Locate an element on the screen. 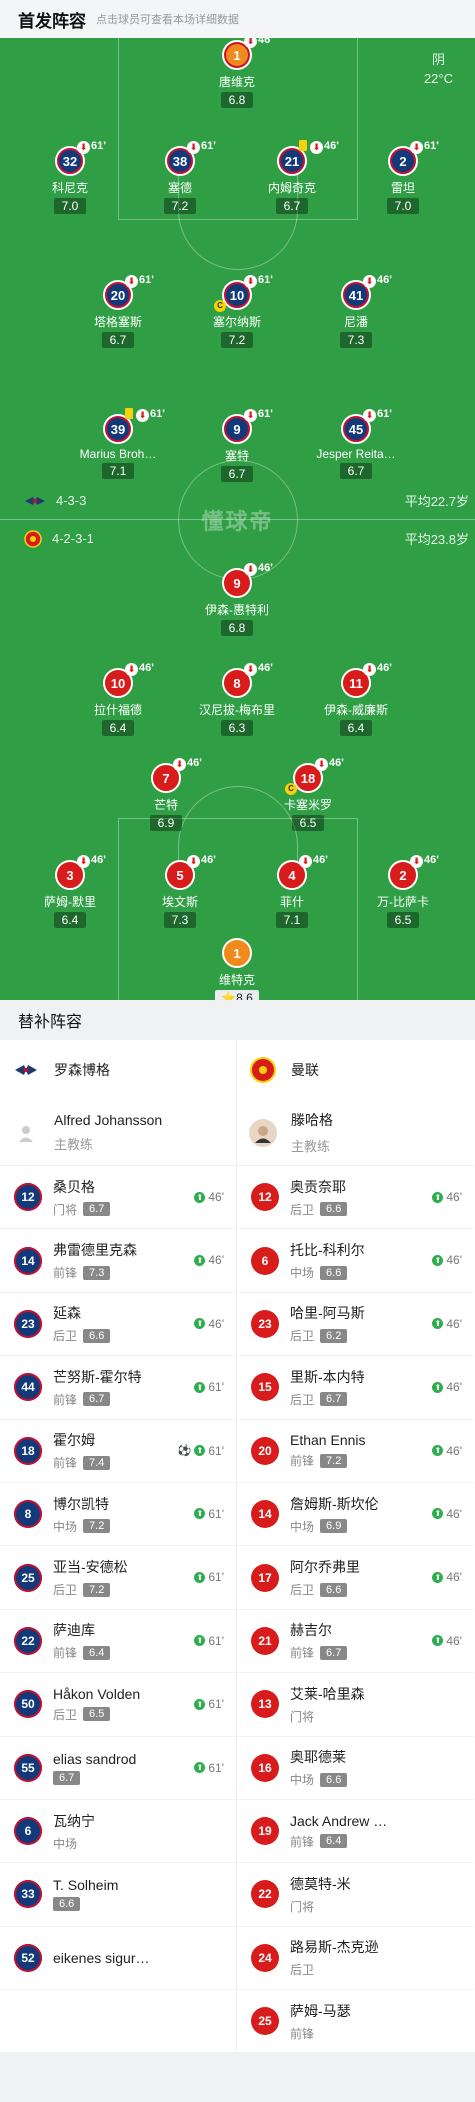 This screenshot has height=2102, width=475. sub-minute: 46' is located at coordinates (194, 763).